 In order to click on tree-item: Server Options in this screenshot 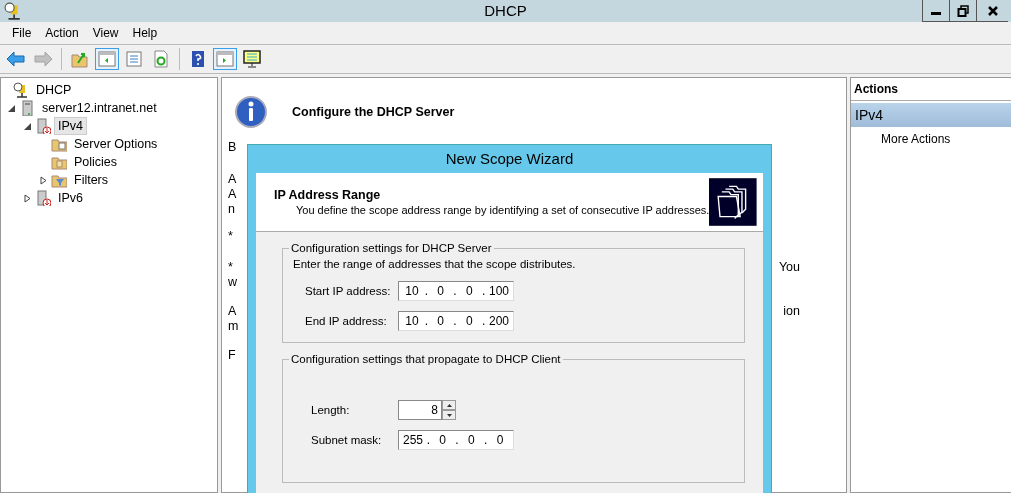, I will do `click(116, 144)`.